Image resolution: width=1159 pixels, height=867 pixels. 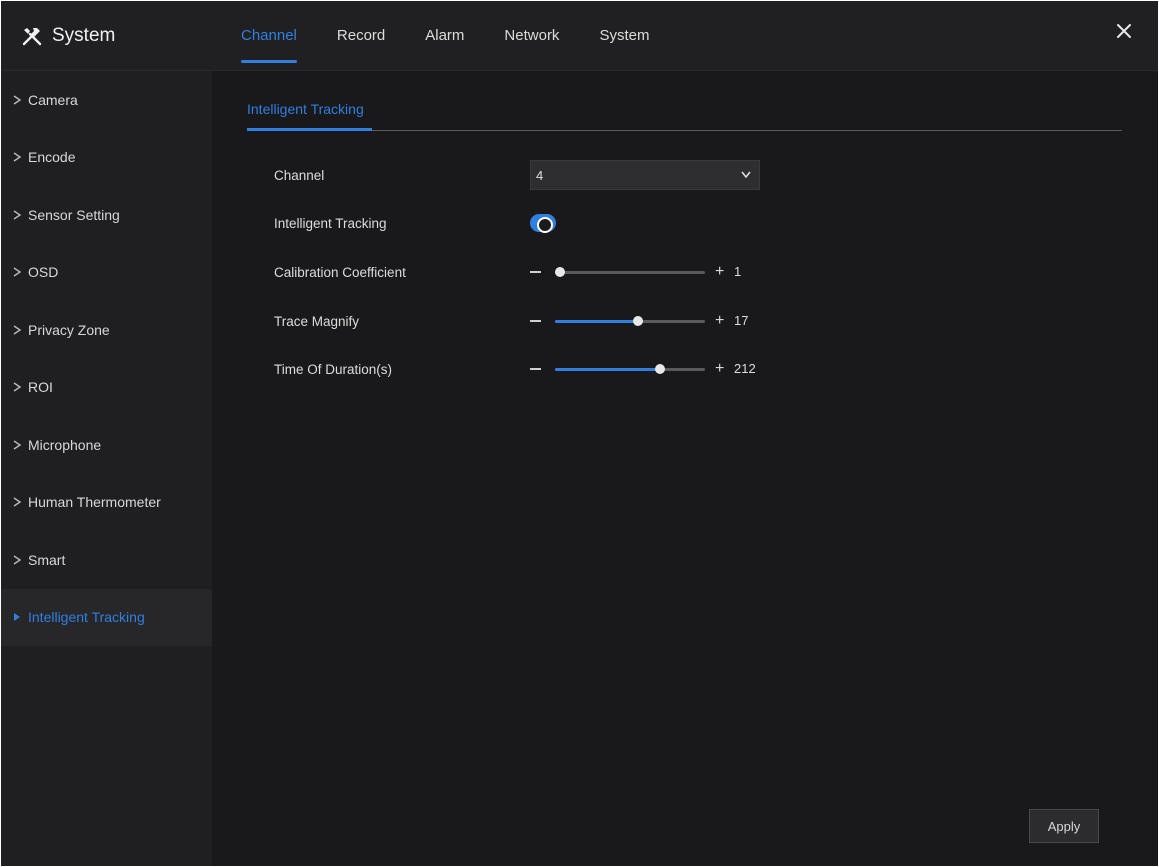 I want to click on duration-track, so click(x=630, y=369).